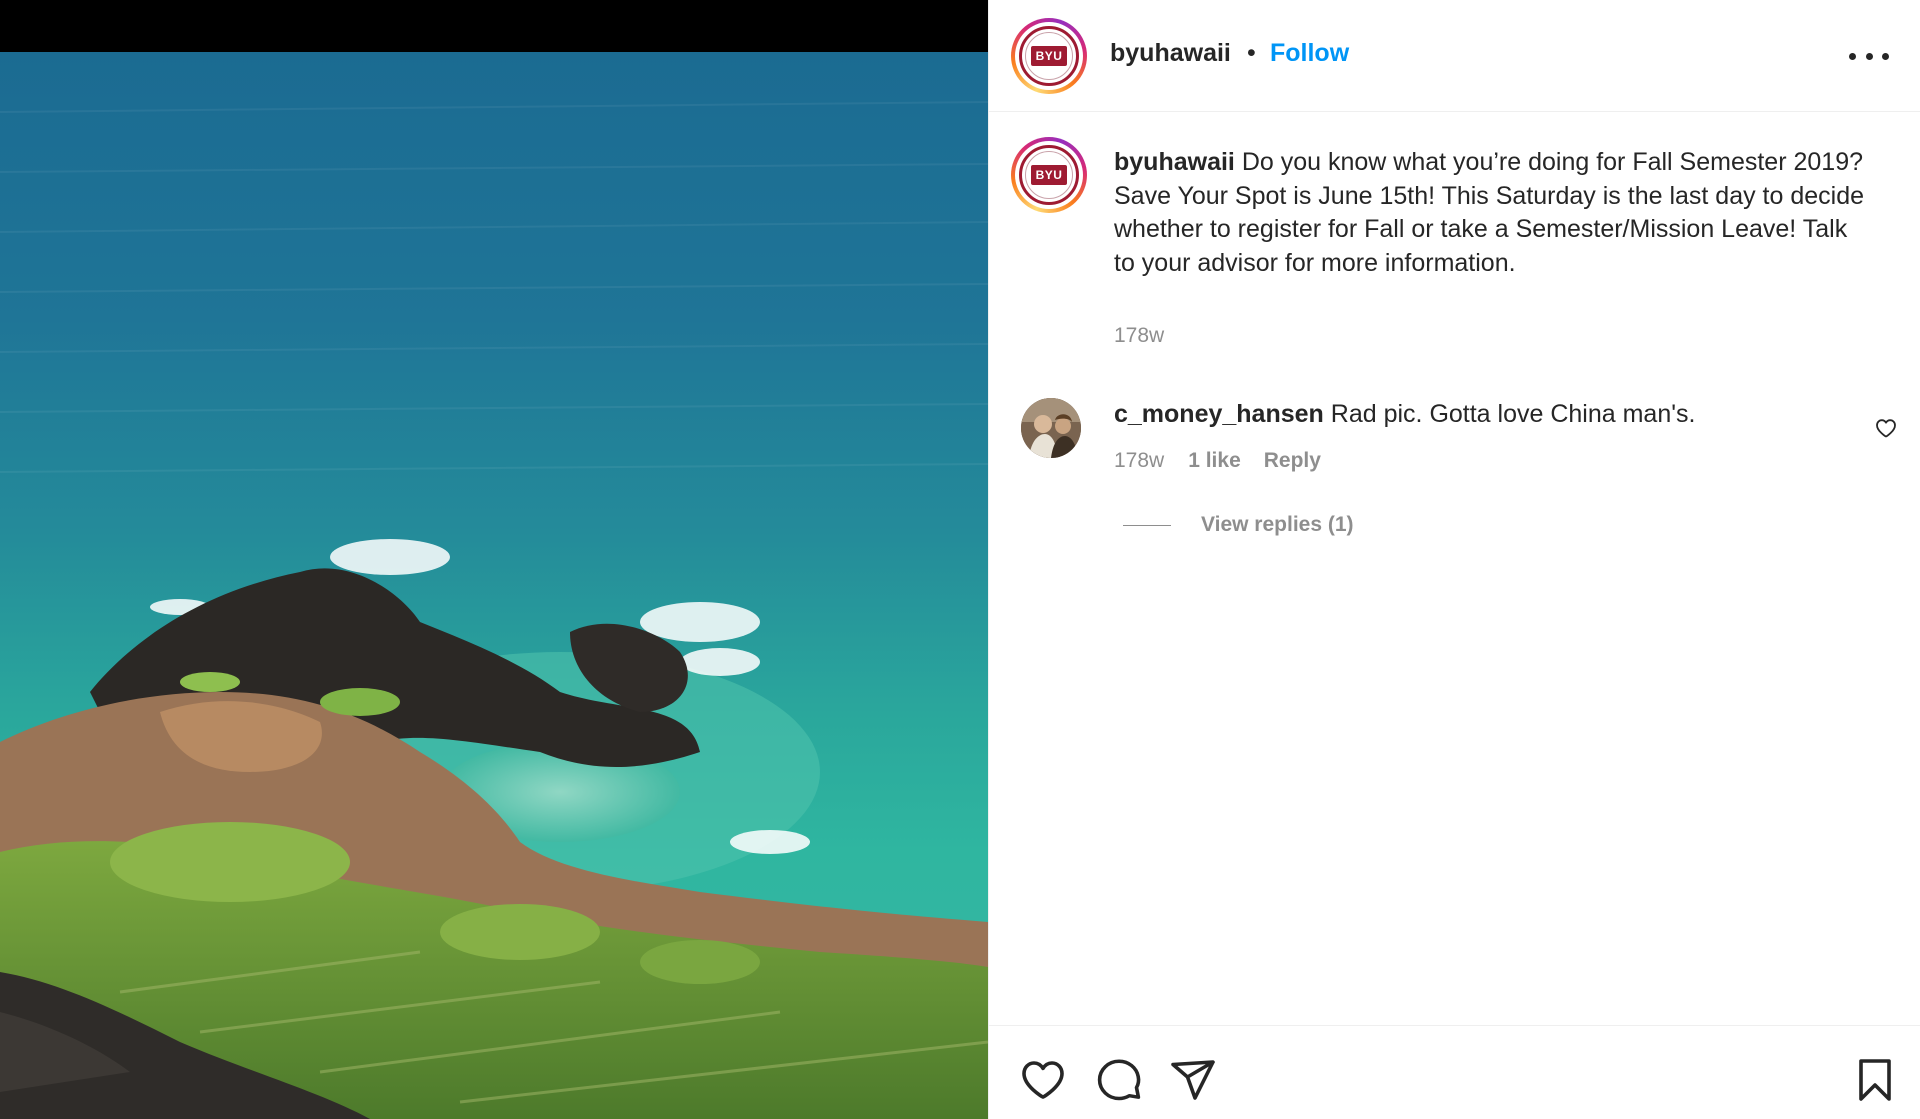 The image size is (1920, 1119). I want to click on more-options-icon, so click(1869, 56).